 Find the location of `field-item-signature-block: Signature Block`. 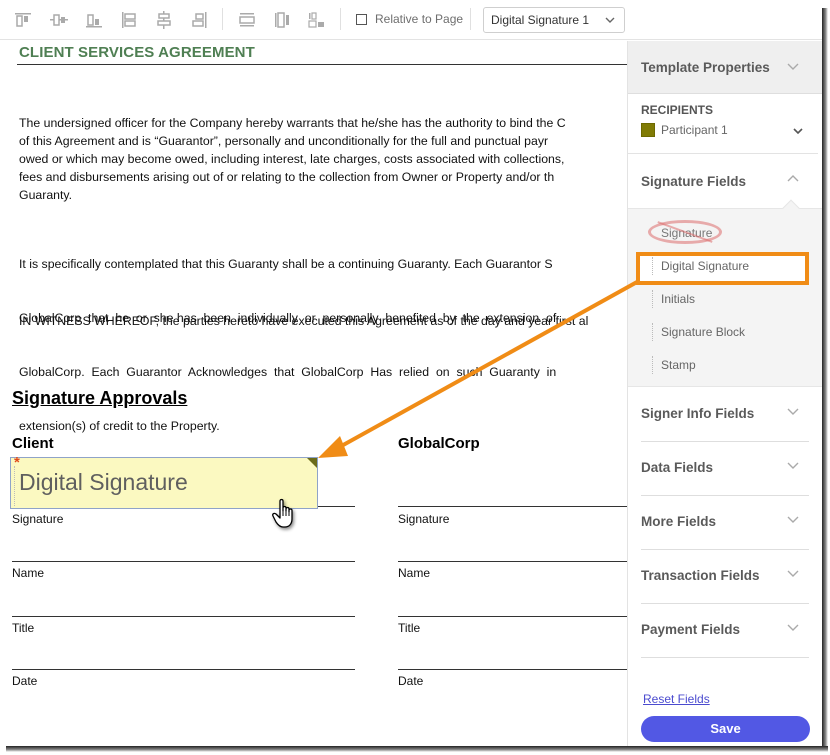

field-item-signature-block: Signature Block is located at coordinates (730, 333).